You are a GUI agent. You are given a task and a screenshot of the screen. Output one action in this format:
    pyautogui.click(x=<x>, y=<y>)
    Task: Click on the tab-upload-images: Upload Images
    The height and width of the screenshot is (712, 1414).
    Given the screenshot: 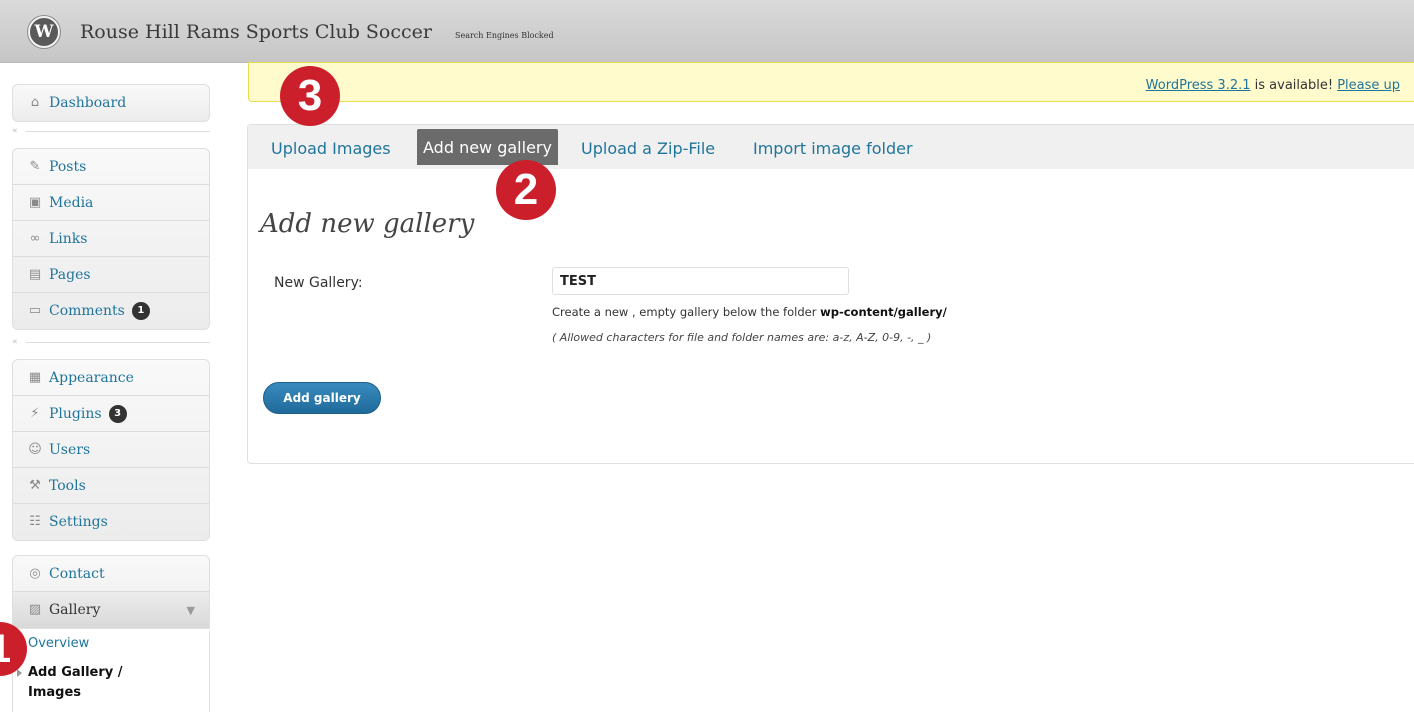 What is the action you would take?
    pyautogui.click(x=331, y=148)
    